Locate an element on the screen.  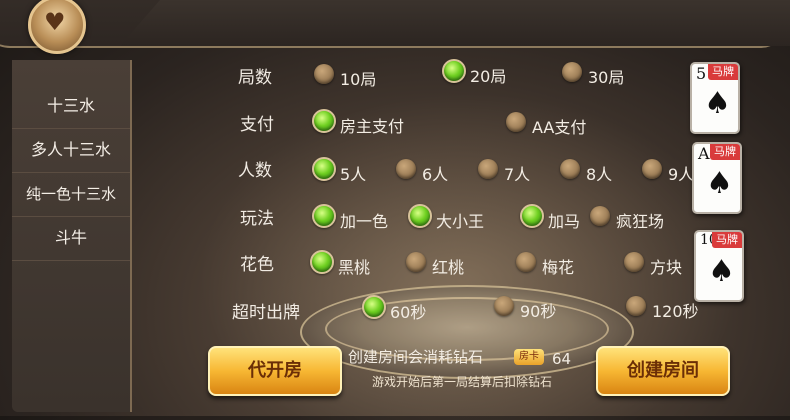
proxy-open-room-button: 代开房 is located at coordinates (275, 371).